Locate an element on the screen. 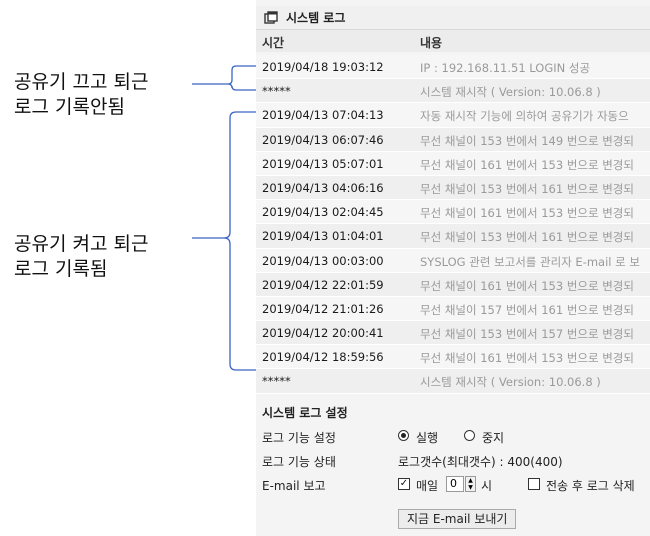 The image size is (650, 536). hour-input: 0 is located at coordinates (455, 484).